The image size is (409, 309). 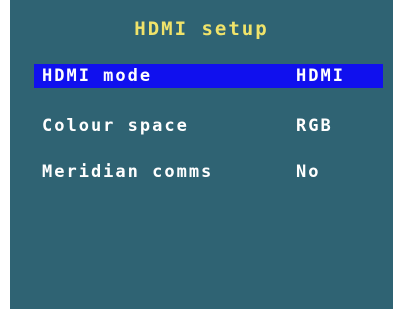 I want to click on menu-item-meridian-comms: Meridian comms No, so click(x=208, y=172).